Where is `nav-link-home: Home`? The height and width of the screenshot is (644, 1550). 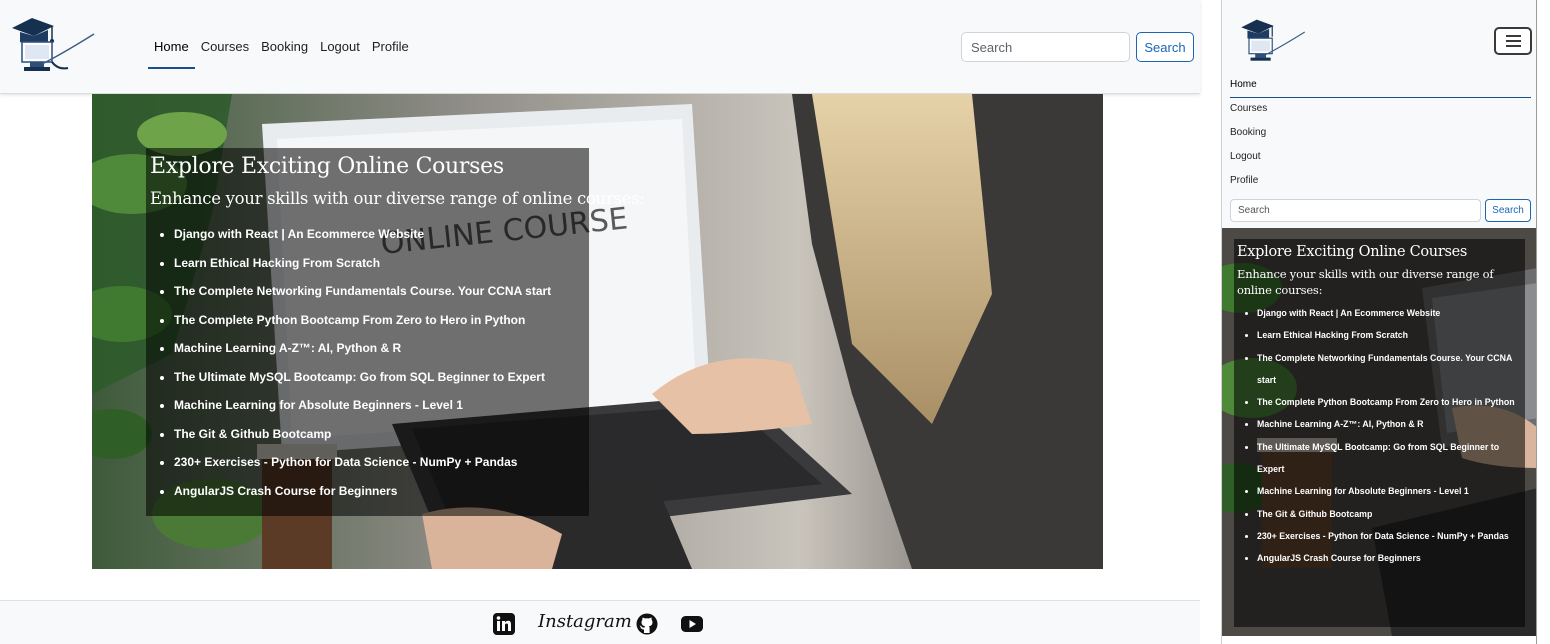
nav-link-home: Home is located at coordinates (171, 48).